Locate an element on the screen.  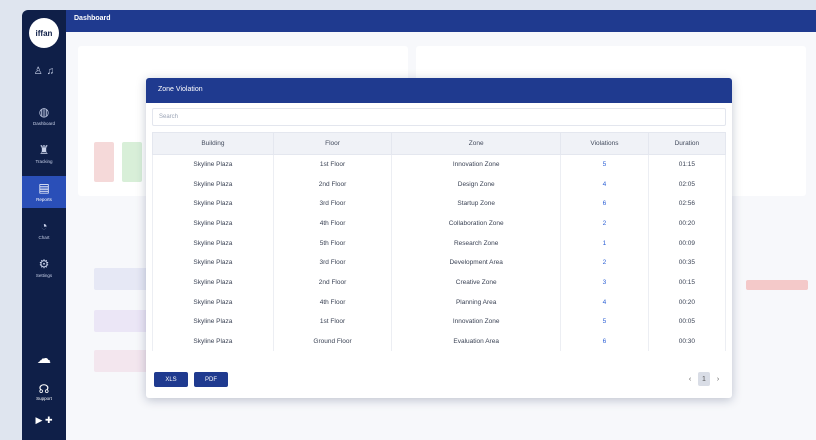
table-cell: 00:15 is located at coordinates (687, 282).